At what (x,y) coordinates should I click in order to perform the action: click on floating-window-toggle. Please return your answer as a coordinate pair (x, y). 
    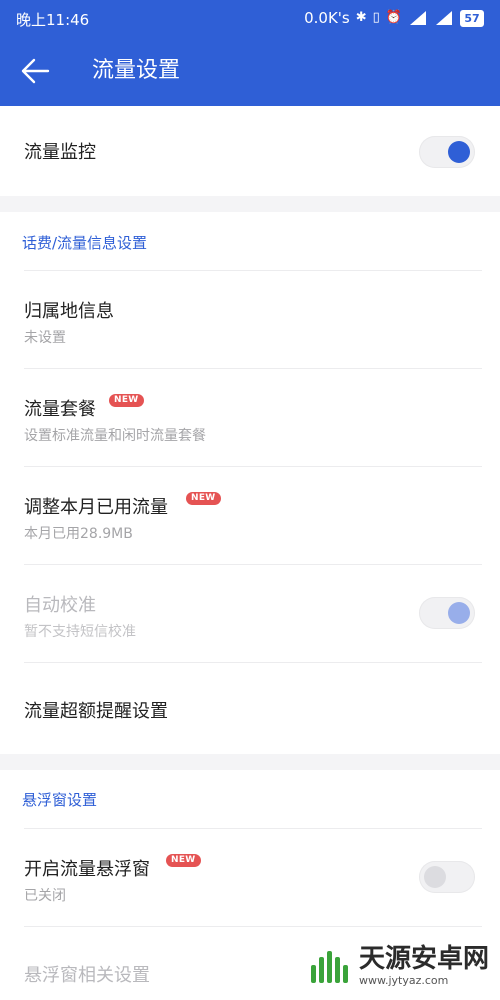
    Looking at the image, I should click on (447, 877).